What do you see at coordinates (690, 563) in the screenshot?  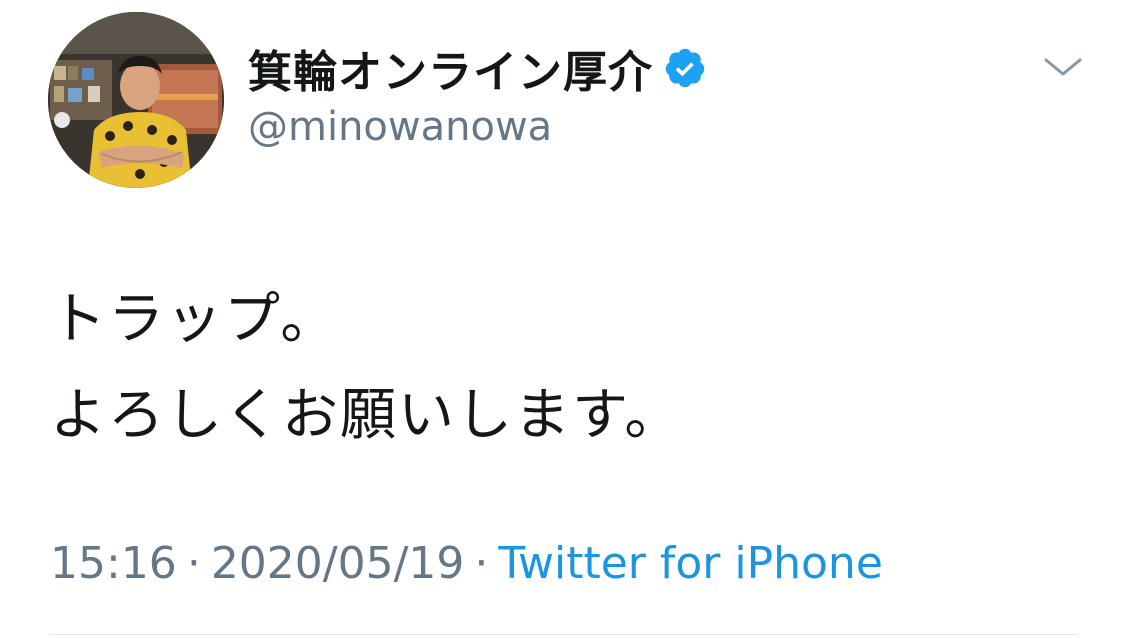 I see `tweet-source-link: Twitter for iPhone` at bounding box center [690, 563].